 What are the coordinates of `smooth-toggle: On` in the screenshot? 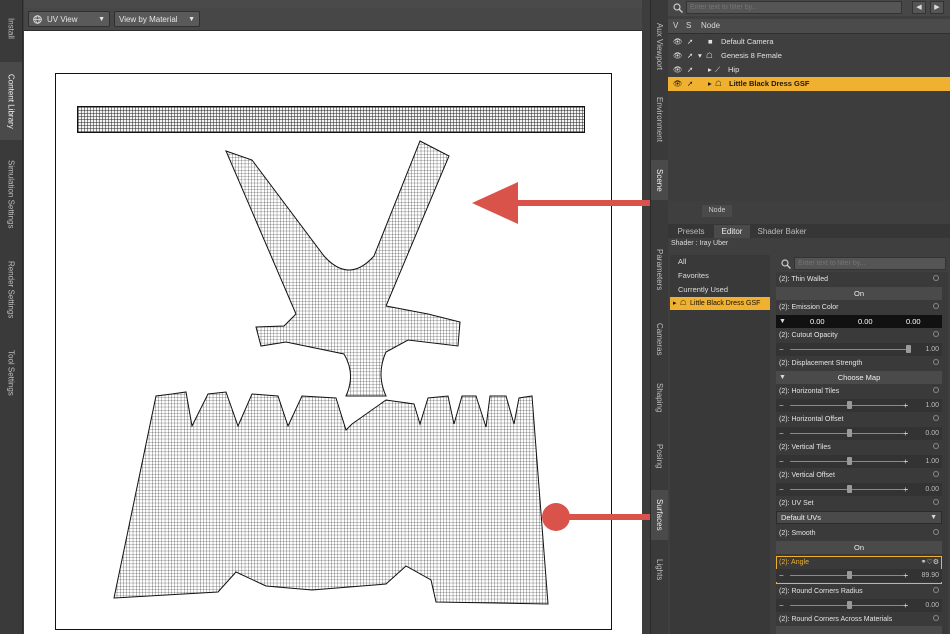 It's located at (859, 547).